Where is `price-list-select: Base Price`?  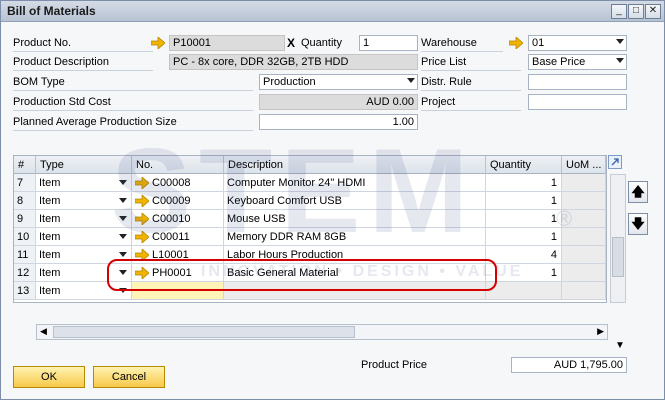 price-list-select: Base Price is located at coordinates (577, 62).